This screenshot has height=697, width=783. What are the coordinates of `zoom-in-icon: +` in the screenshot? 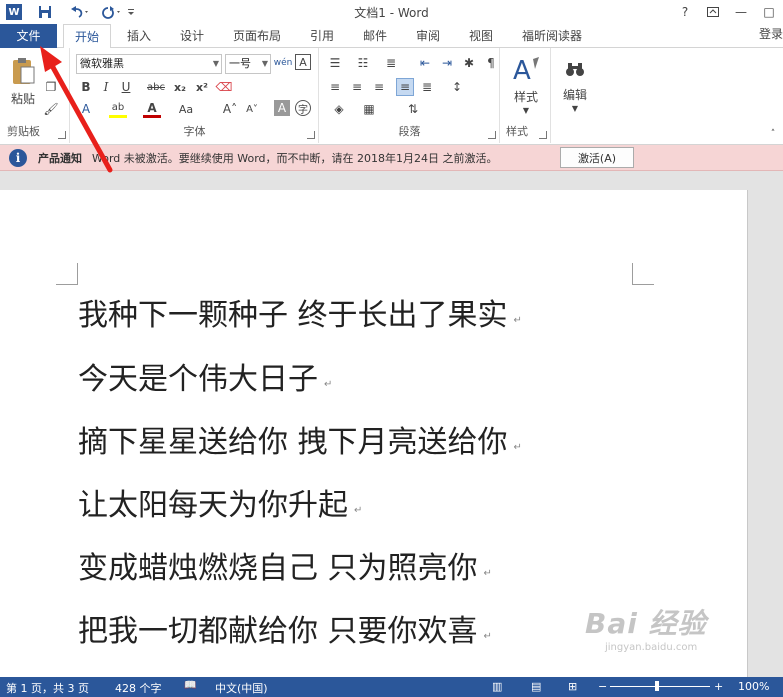 It's located at (718, 686).